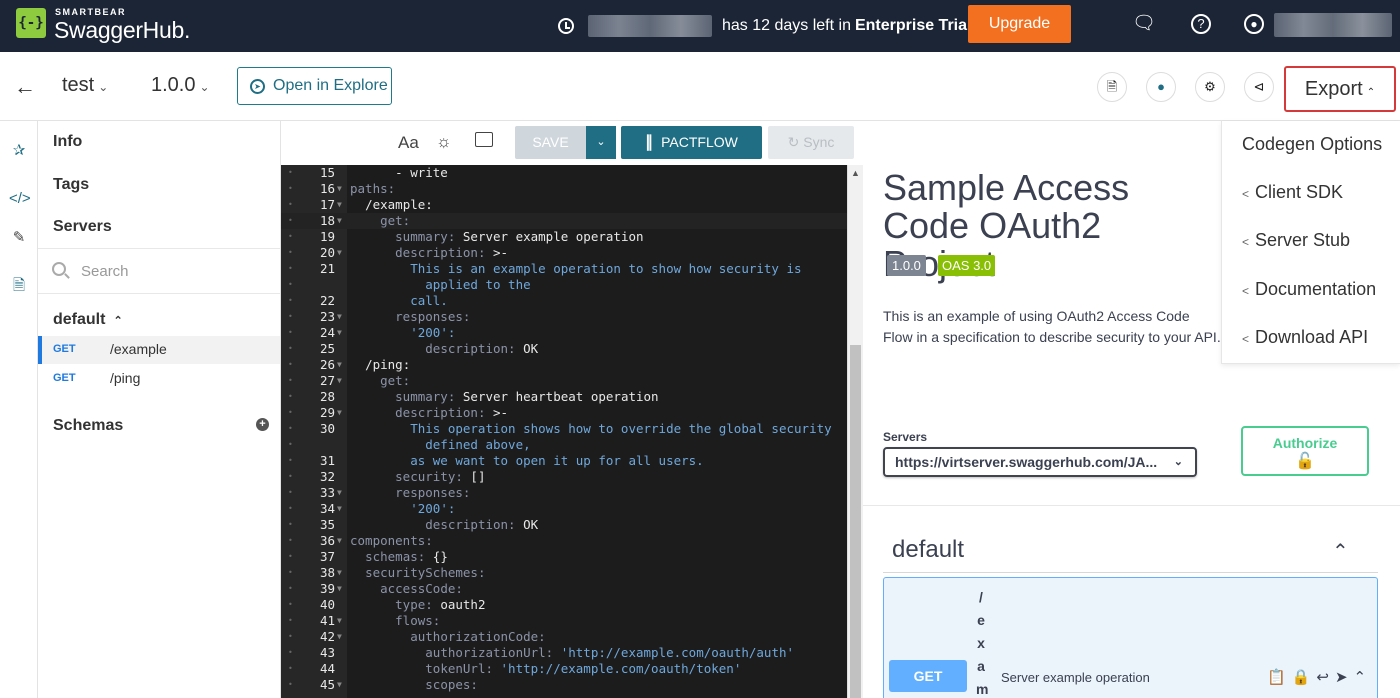 The image size is (1400, 698). What do you see at coordinates (1144, 24) in the screenshot?
I see `chat-icon: 🗨` at bounding box center [1144, 24].